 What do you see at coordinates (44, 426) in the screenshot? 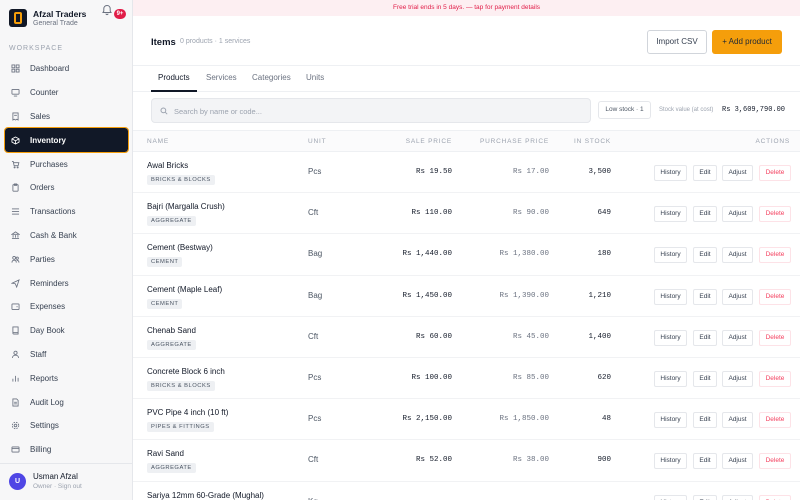
I see `sidebar-item-label: Settings` at bounding box center [44, 426].